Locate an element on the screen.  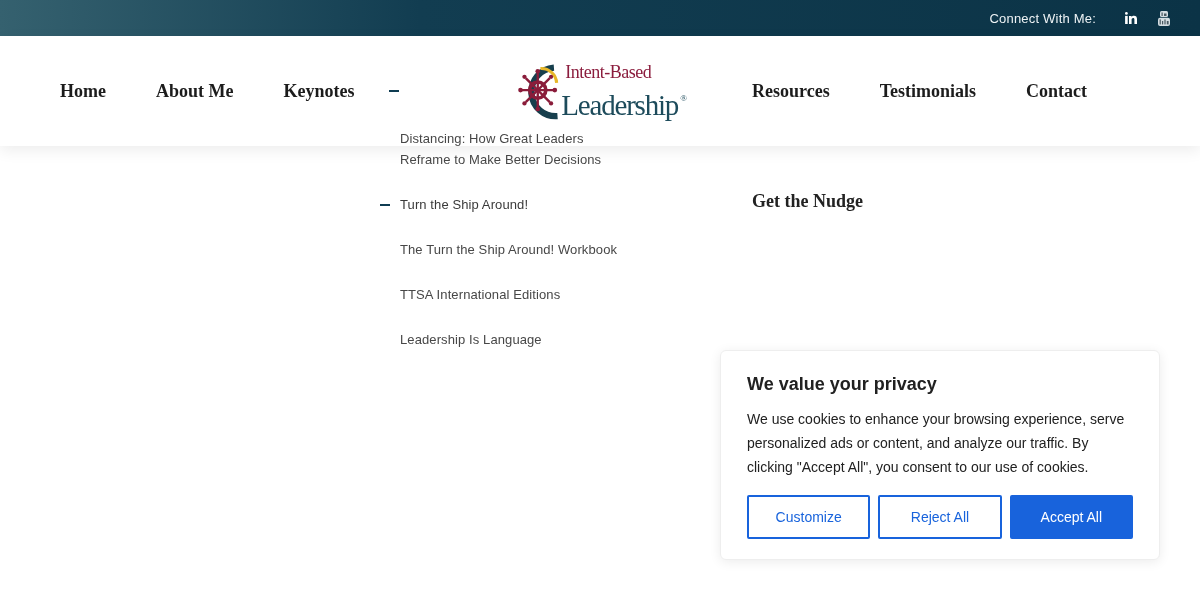
consent-button: Accept All is located at coordinates (1071, 517).